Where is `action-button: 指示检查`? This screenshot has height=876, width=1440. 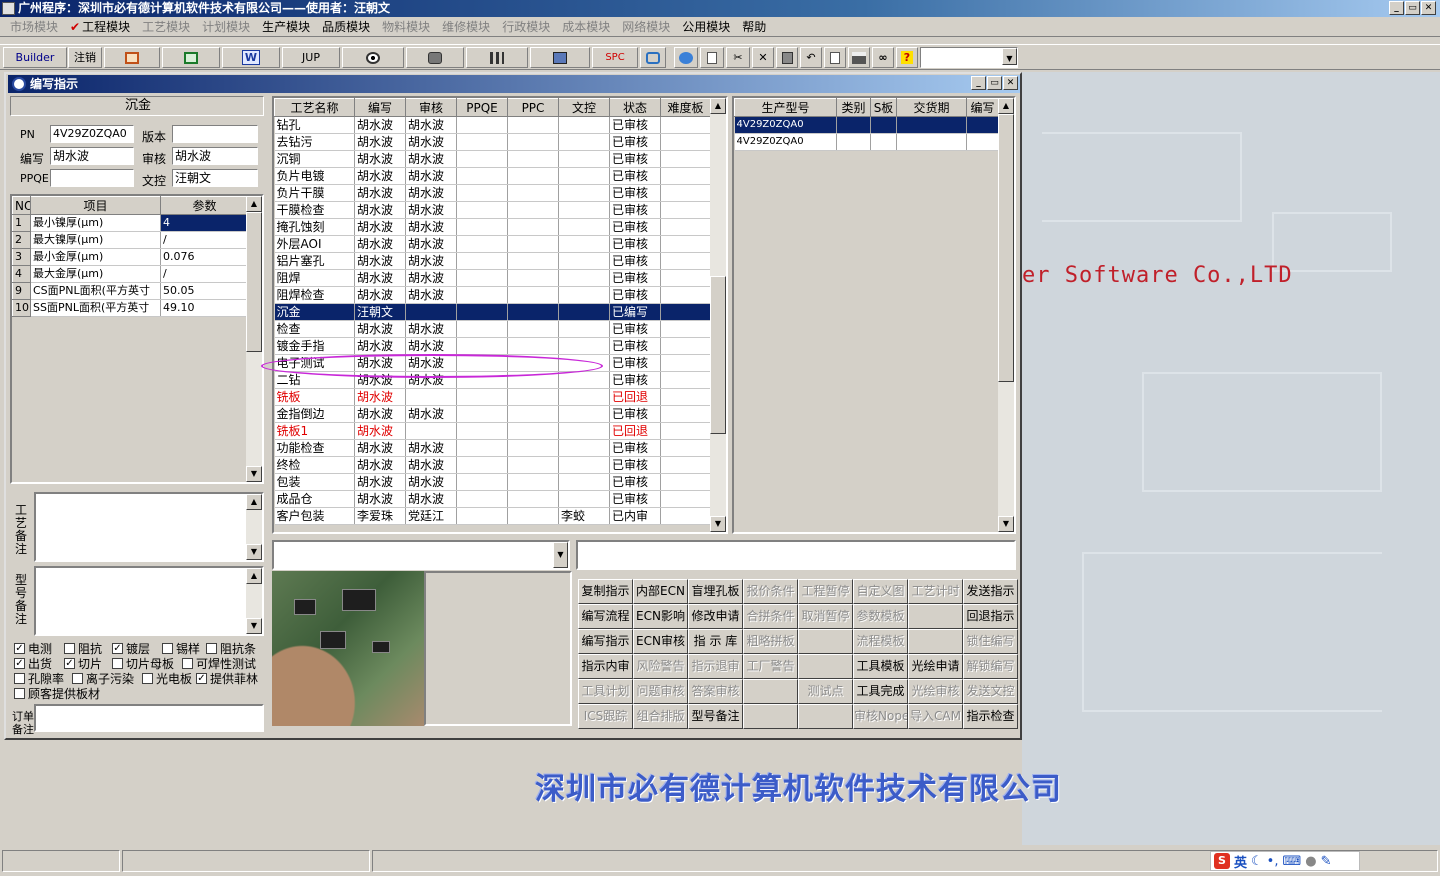 action-button: 指示检查 is located at coordinates (990, 716).